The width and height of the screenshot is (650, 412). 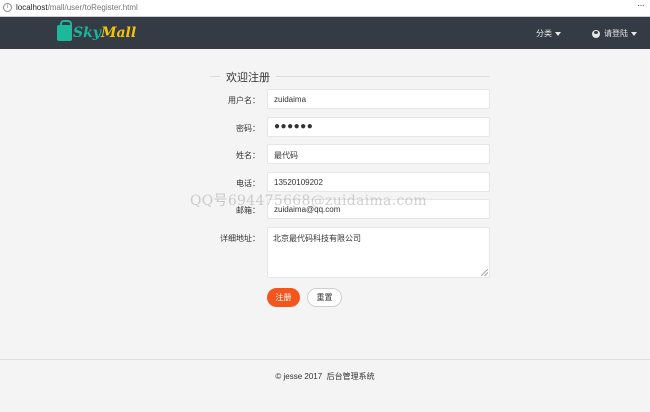 I want to click on username-input: zuidaima, so click(x=378, y=99).